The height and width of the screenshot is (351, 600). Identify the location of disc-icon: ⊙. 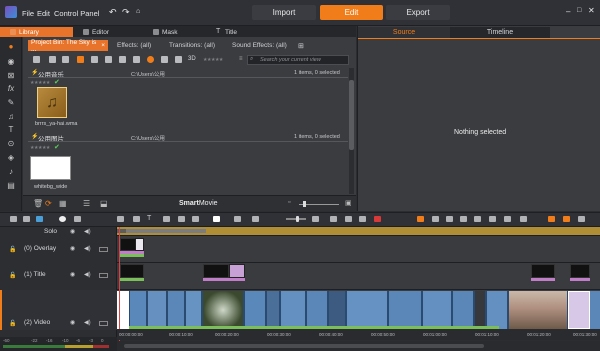
(11, 144).